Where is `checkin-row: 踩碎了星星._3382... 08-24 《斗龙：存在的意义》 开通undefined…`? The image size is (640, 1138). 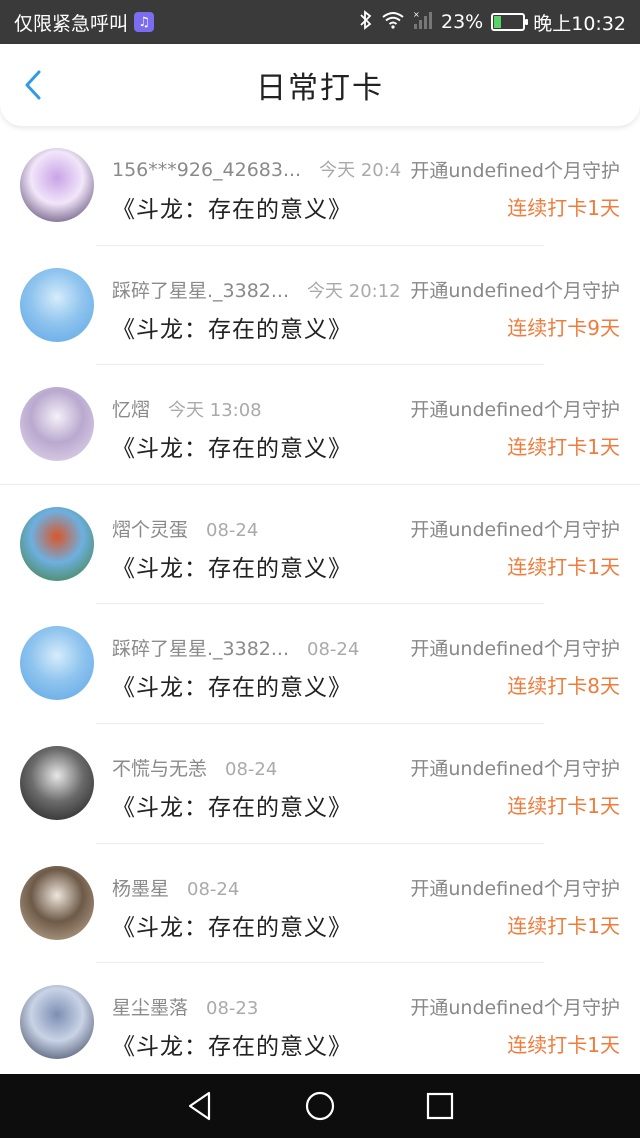
checkin-row: 踩碎了星星._3382... 08-24 《斗龙：存在的意义》 开通undefined… is located at coordinates (320, 664).